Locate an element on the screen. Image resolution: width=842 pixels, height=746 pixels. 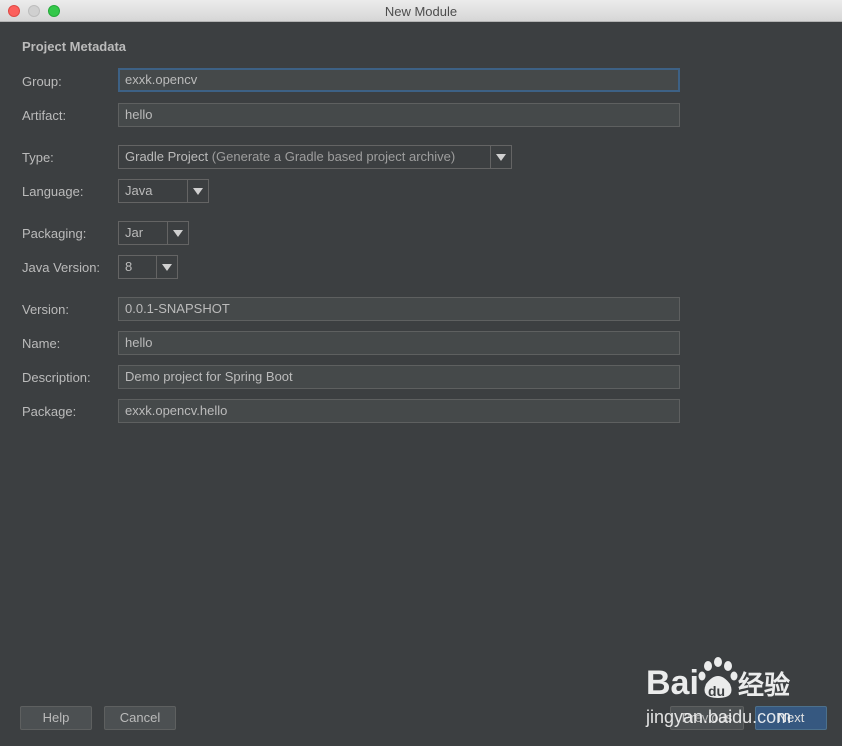
artifact-field: hello is located at coordinates (399, 115).